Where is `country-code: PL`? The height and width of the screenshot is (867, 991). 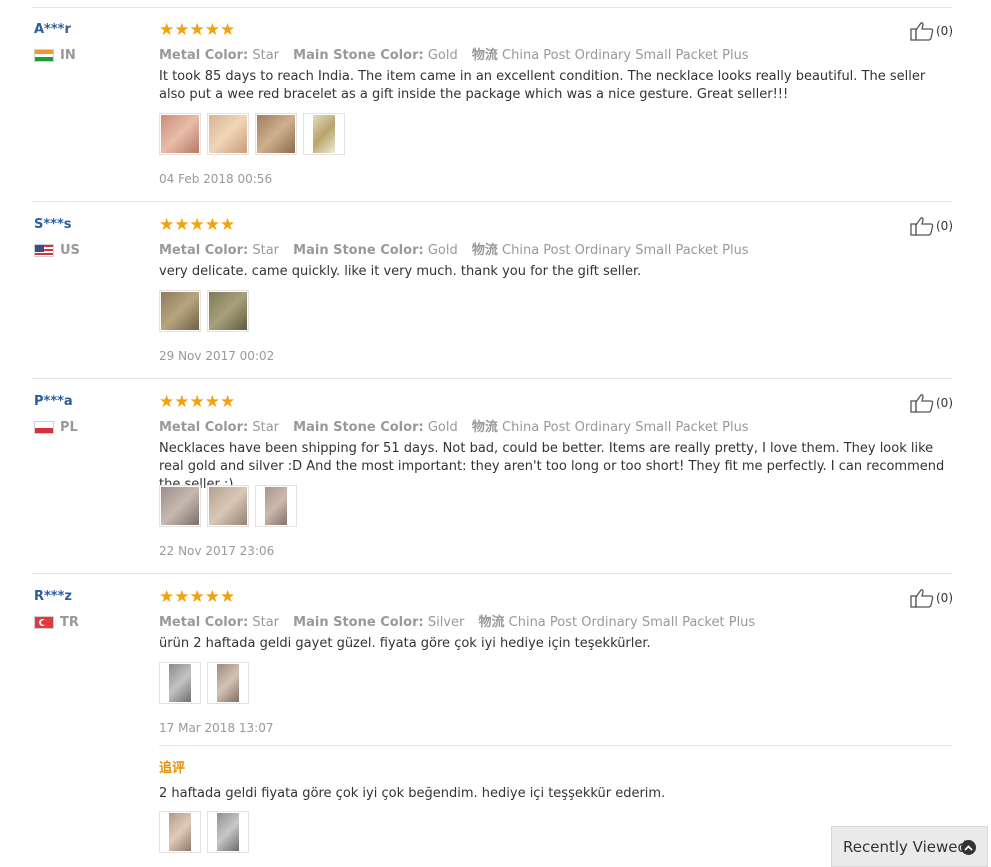
country-code: PL is located at coordinates (69, 427).